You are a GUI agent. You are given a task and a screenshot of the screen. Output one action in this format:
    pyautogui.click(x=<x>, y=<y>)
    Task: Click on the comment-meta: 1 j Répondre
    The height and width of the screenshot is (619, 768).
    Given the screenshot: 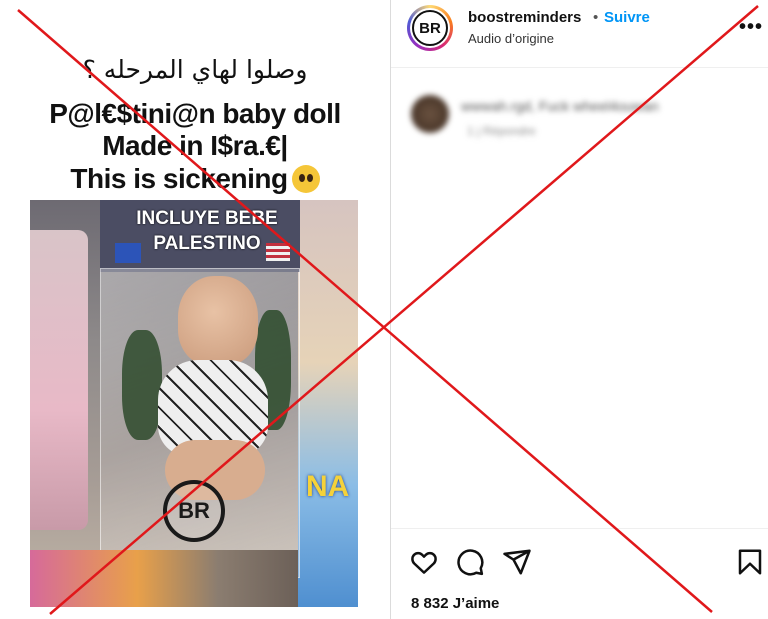 What is the action you would take?
    pyautogui.click(x=501, y=131)
    